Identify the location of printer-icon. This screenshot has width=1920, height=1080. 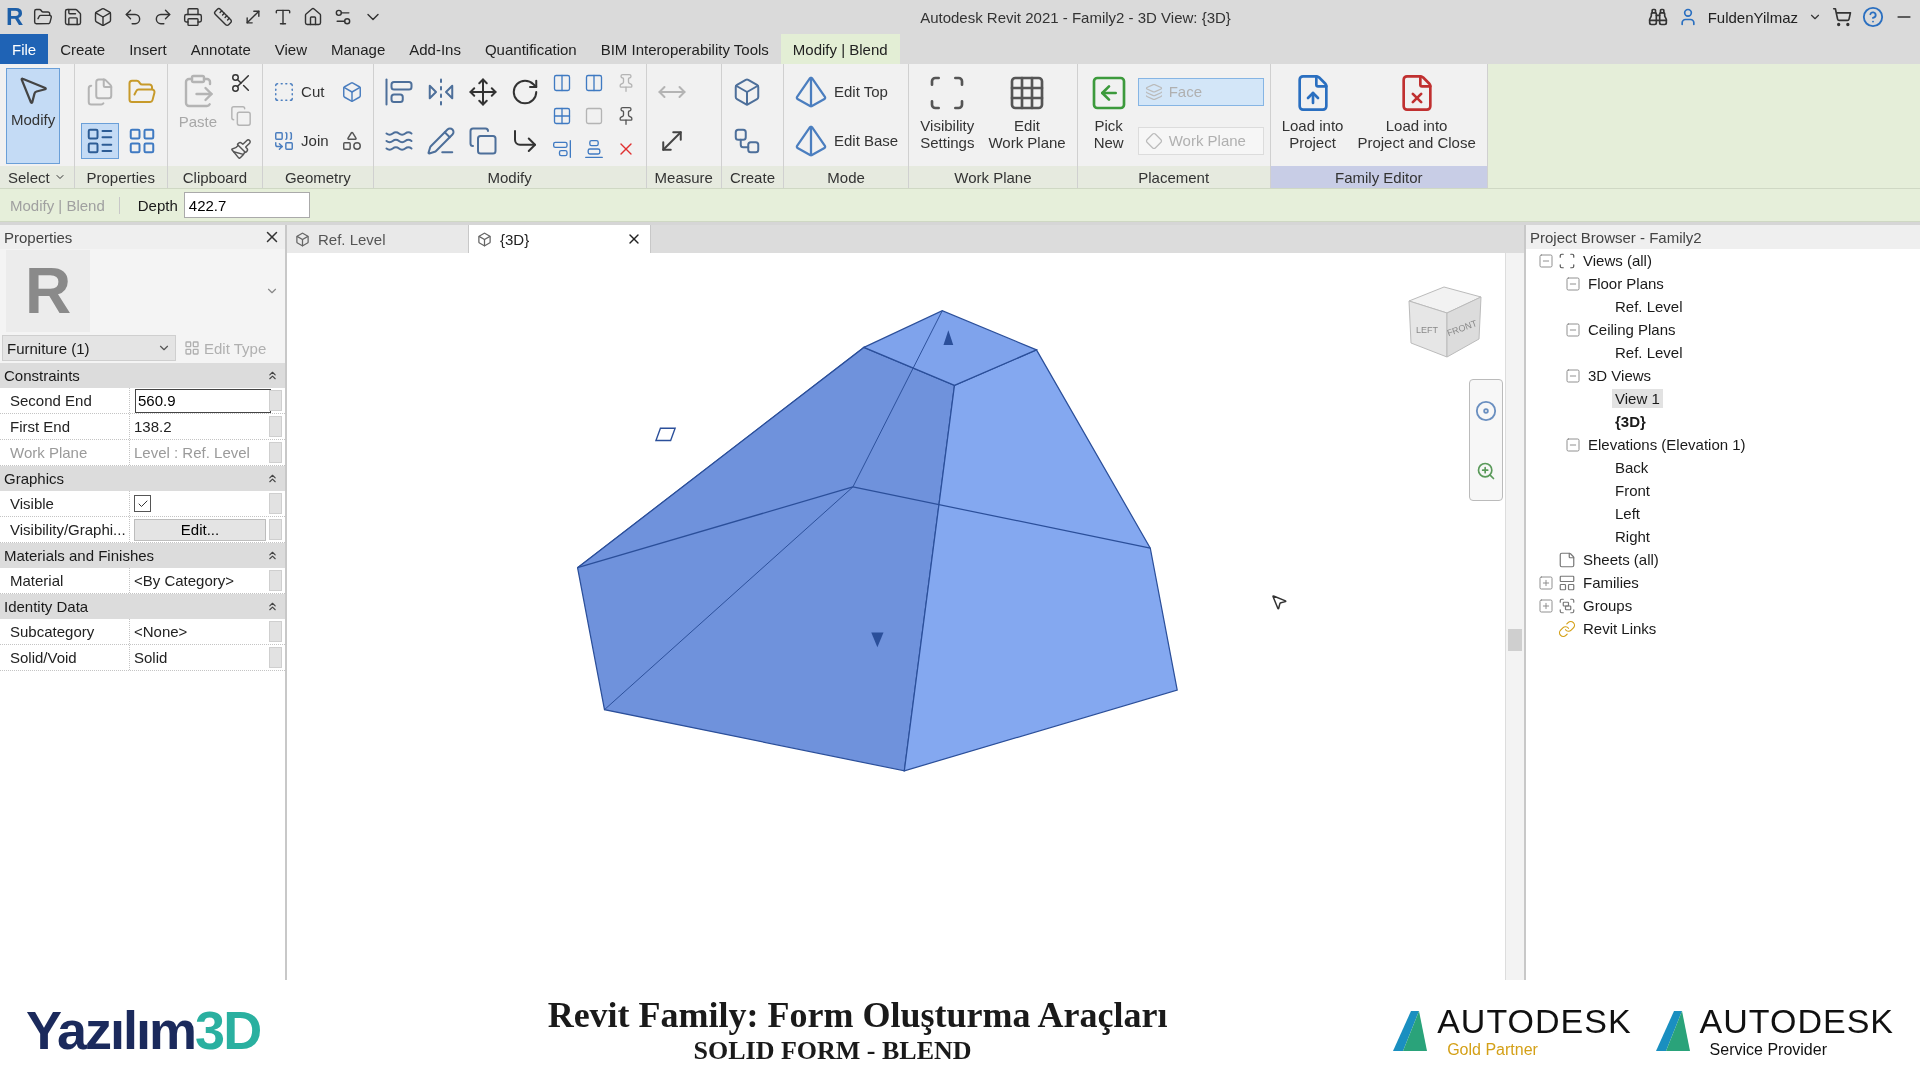
(193, 17).